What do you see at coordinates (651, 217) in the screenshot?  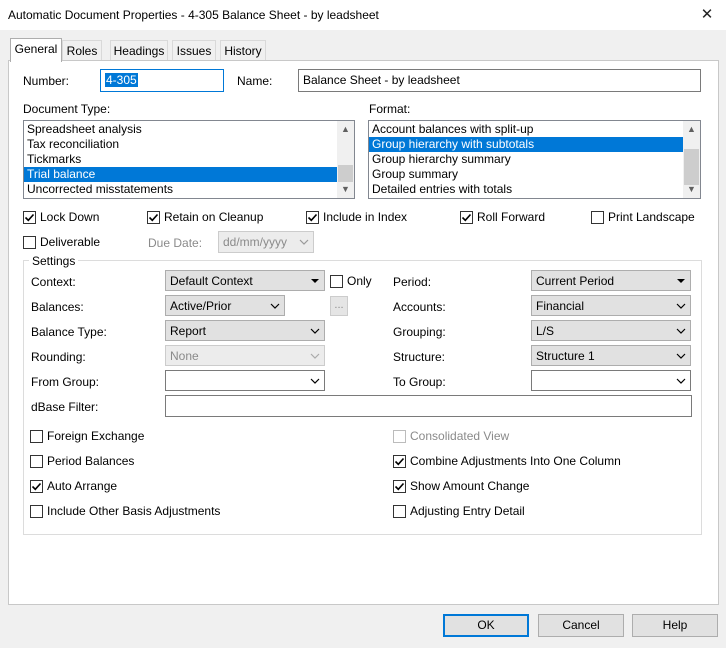 I see `print-landscape-label: Print Landscape` at bounding box center [651, 217].